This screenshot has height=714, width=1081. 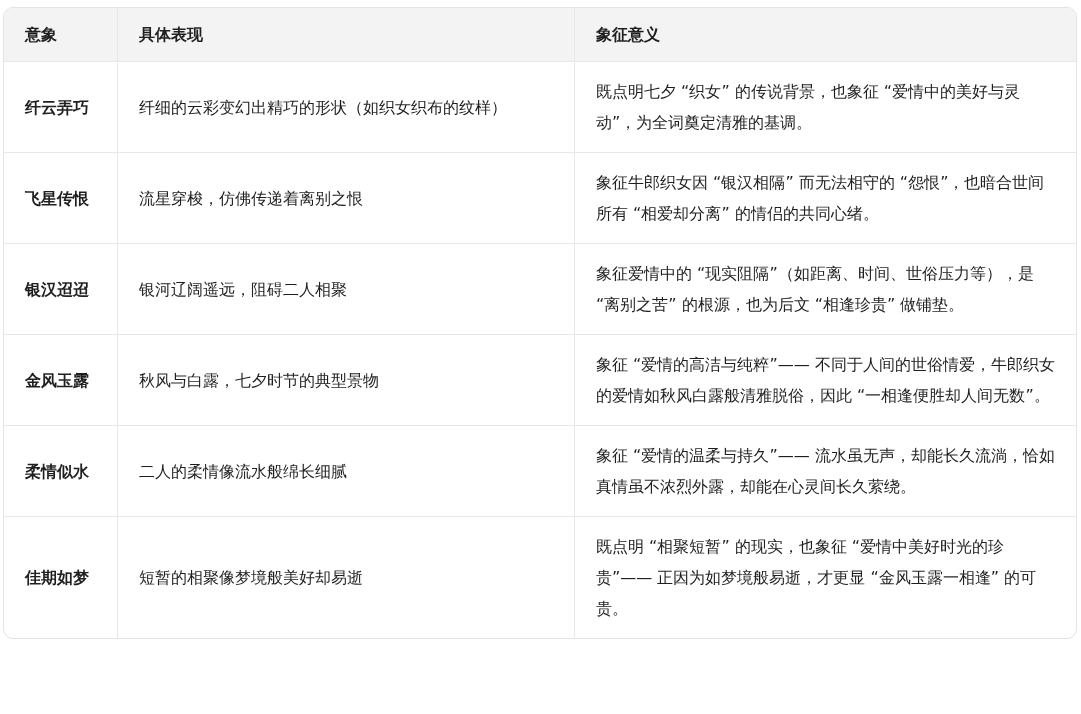 What do you see at coordinates (825, 107) in the screenshot?
I see `table-cell: 既点明七夕 “织女” 的传说背景，也象征 “爱情中的美好与灵动”，为全词奠定清雅的基调。` at bounding box center [825, 107].